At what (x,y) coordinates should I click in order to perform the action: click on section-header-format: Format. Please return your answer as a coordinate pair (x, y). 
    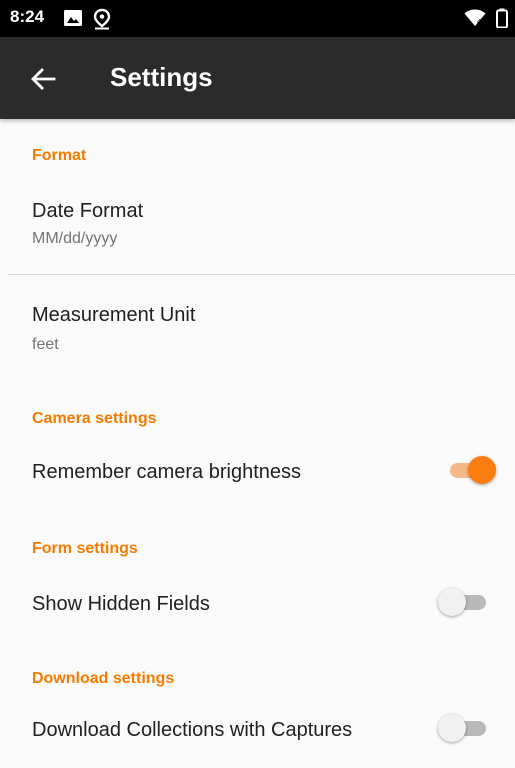
    Looking at the image, I should click on (59, 155).